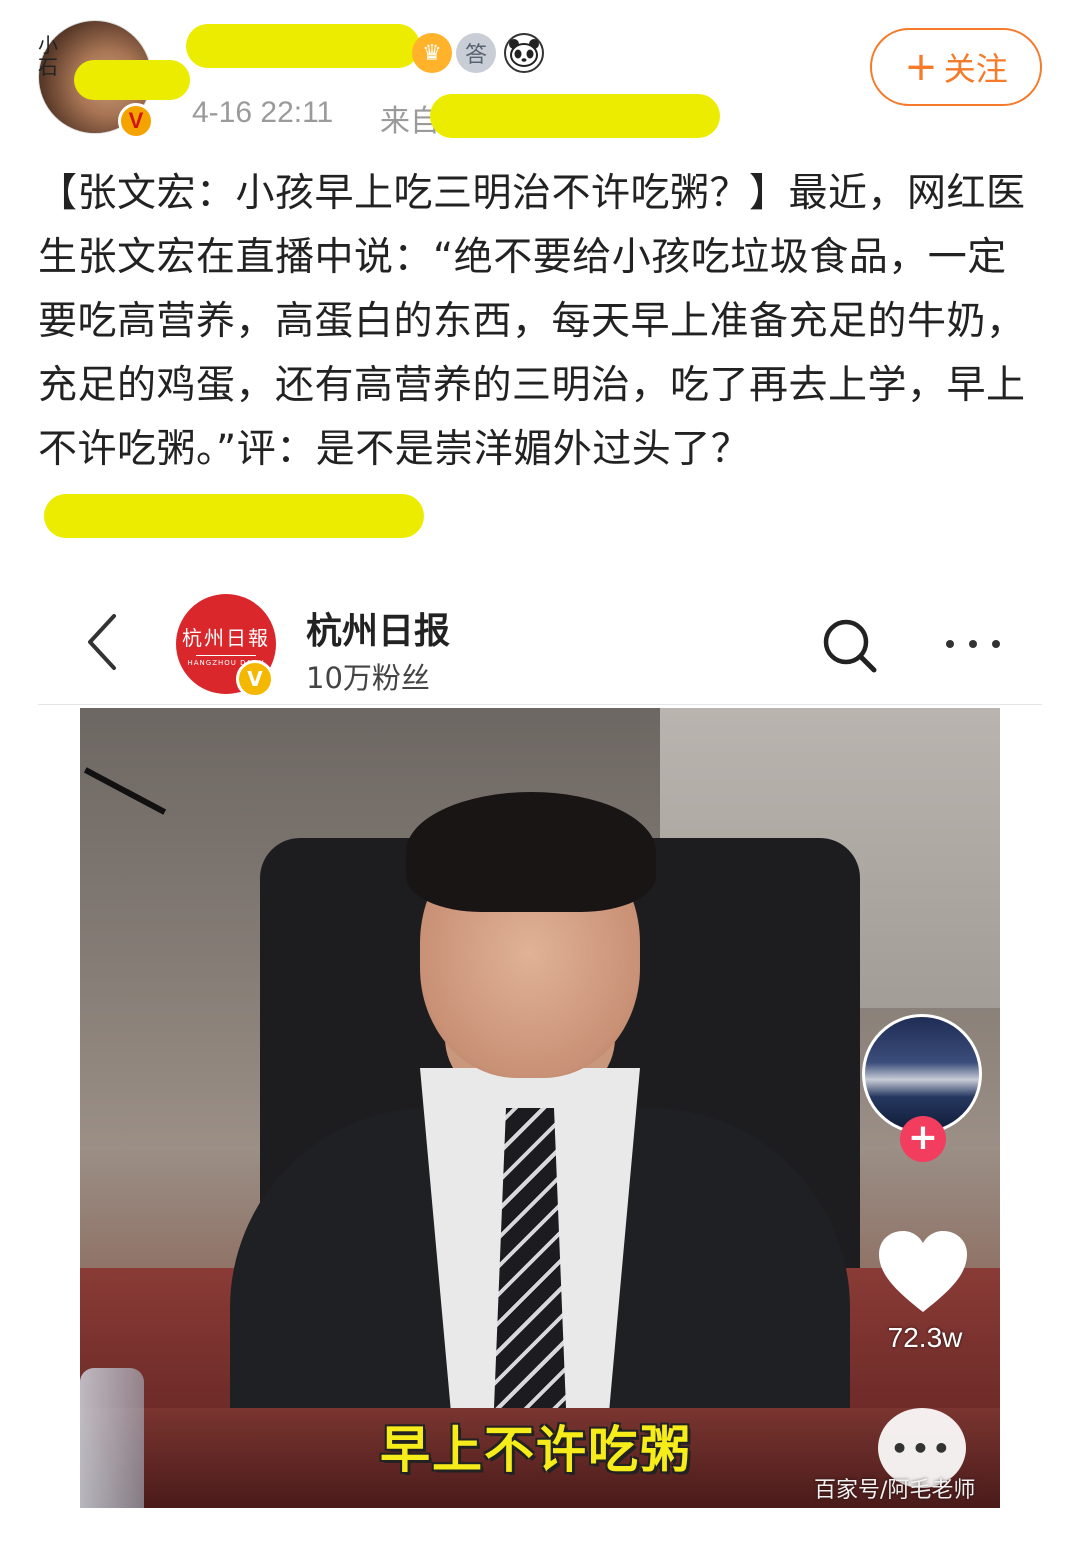  I want to click on panda-icon, so click(524, 53).